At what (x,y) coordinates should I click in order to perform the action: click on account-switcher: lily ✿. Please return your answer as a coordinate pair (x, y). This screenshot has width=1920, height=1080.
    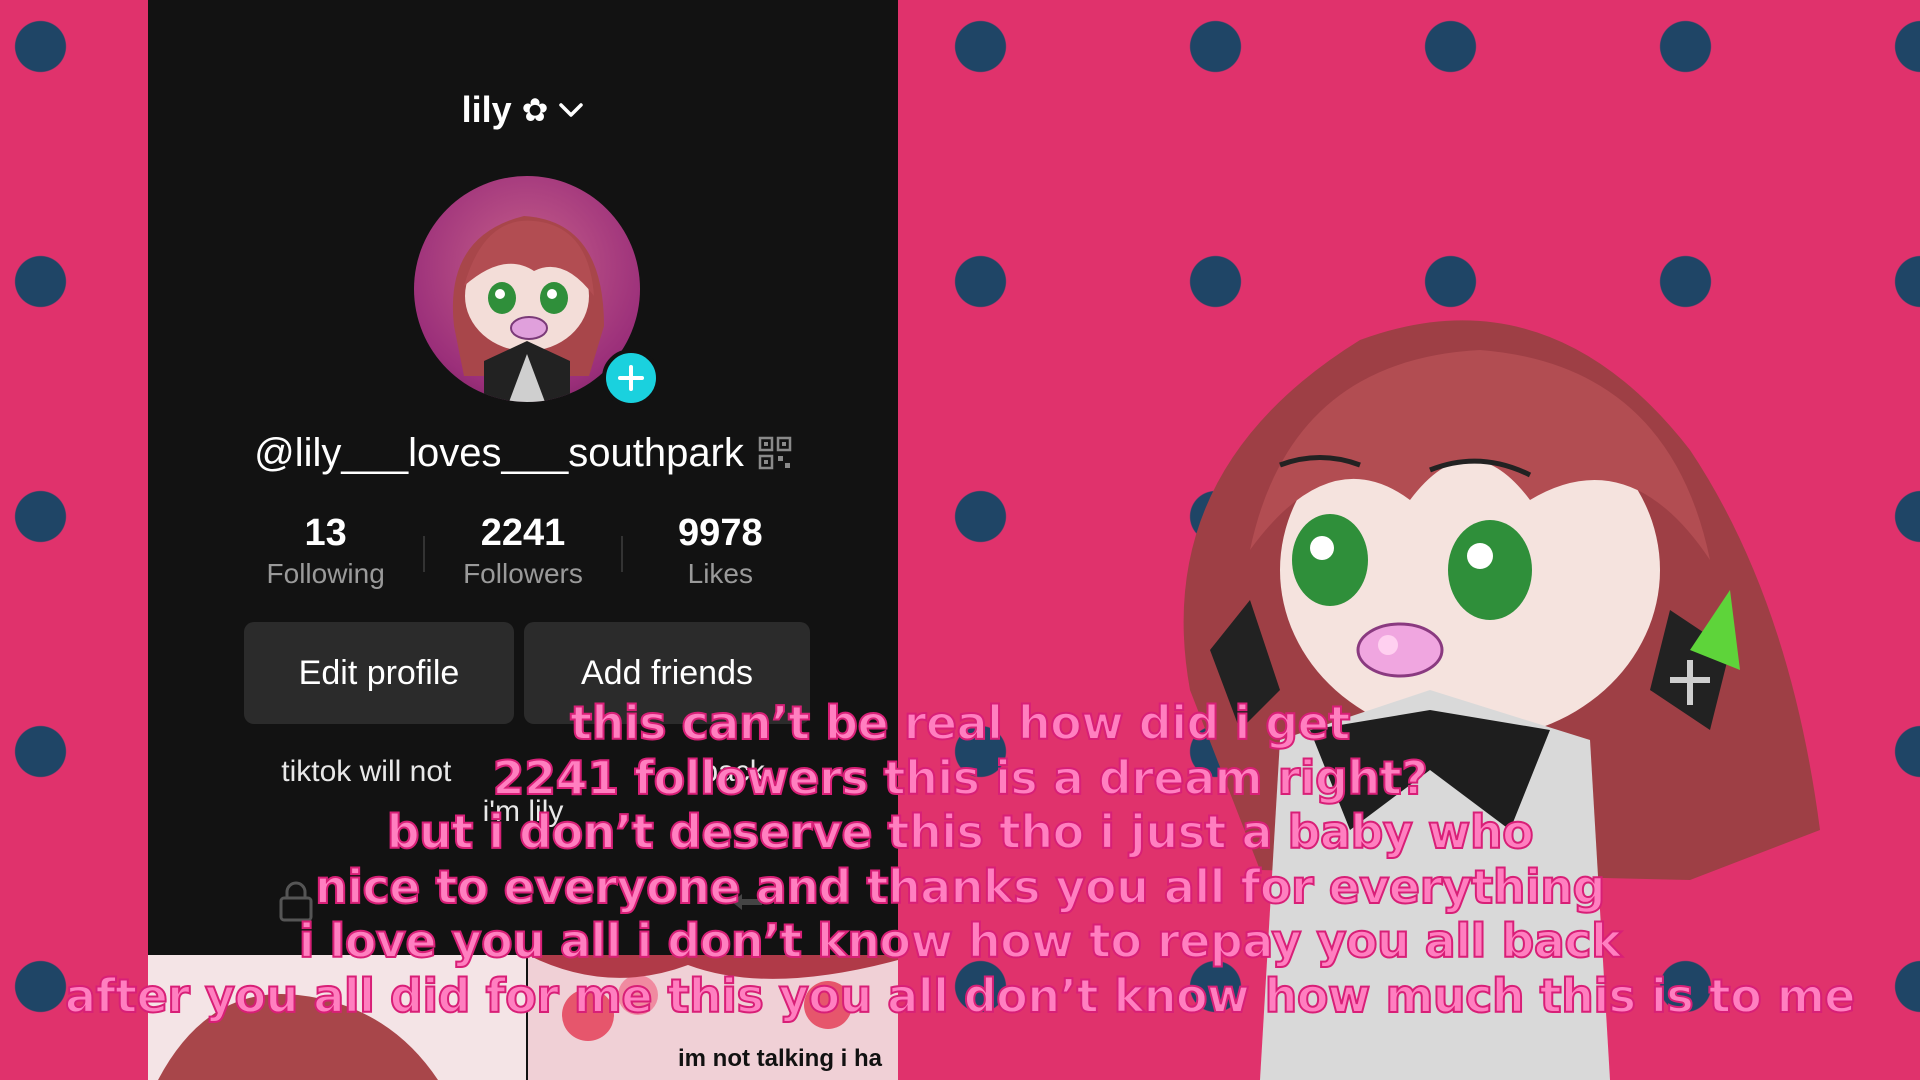
    Looking at the image, I should click on (523, 110).